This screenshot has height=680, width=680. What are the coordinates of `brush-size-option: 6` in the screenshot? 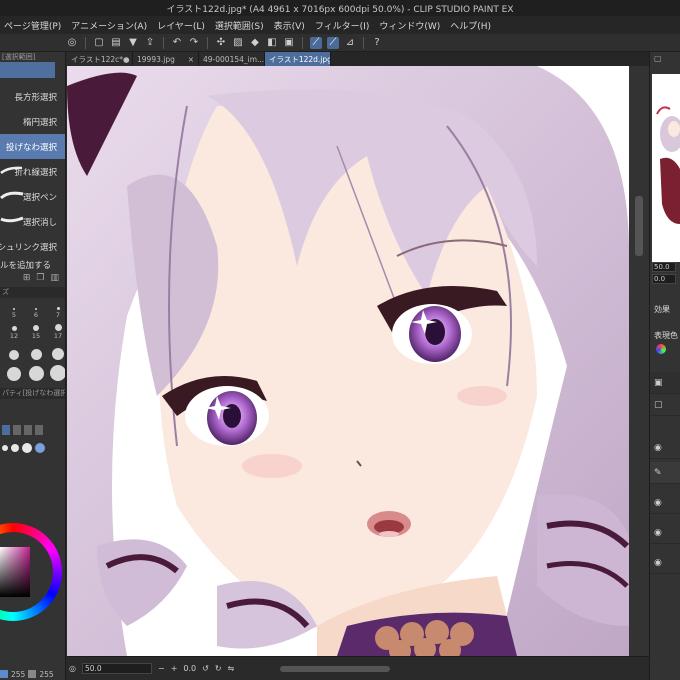 It's located at (36, 309).